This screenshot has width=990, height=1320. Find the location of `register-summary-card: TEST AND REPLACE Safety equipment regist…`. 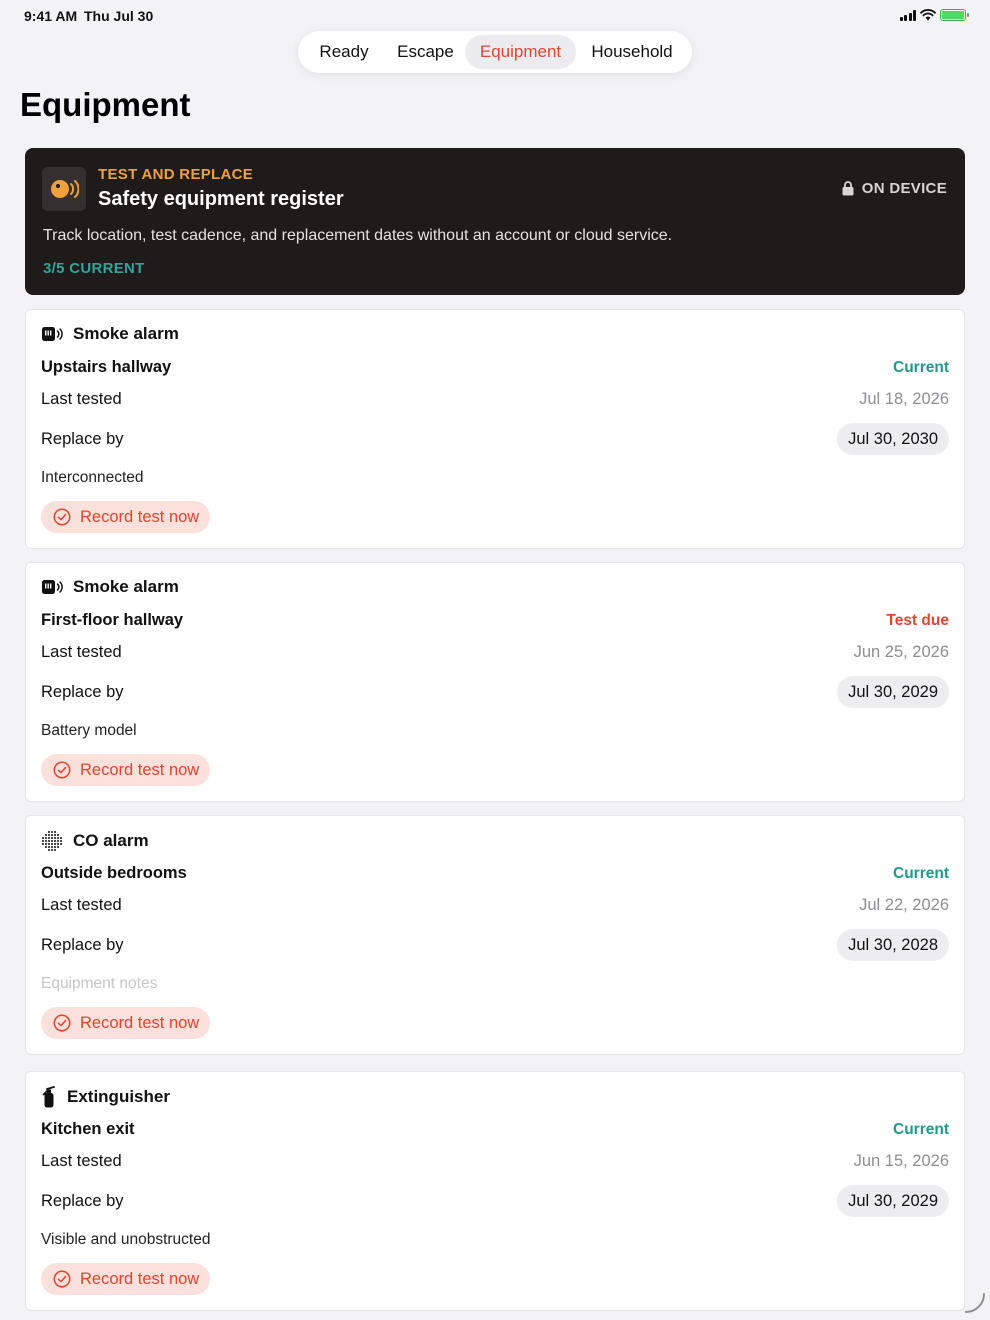

register-summary-card: TEST AND REPLACE Safety equipment regist… is located at coordinates (495, 221).